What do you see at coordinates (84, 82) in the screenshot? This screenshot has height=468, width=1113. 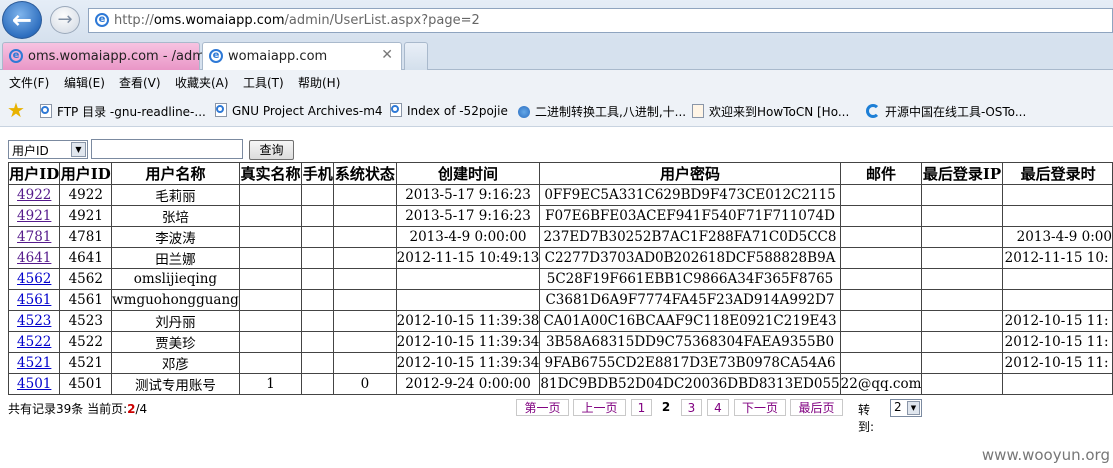 I see `menu-edit: 编辑(E)` at bounding box center [84, 82].